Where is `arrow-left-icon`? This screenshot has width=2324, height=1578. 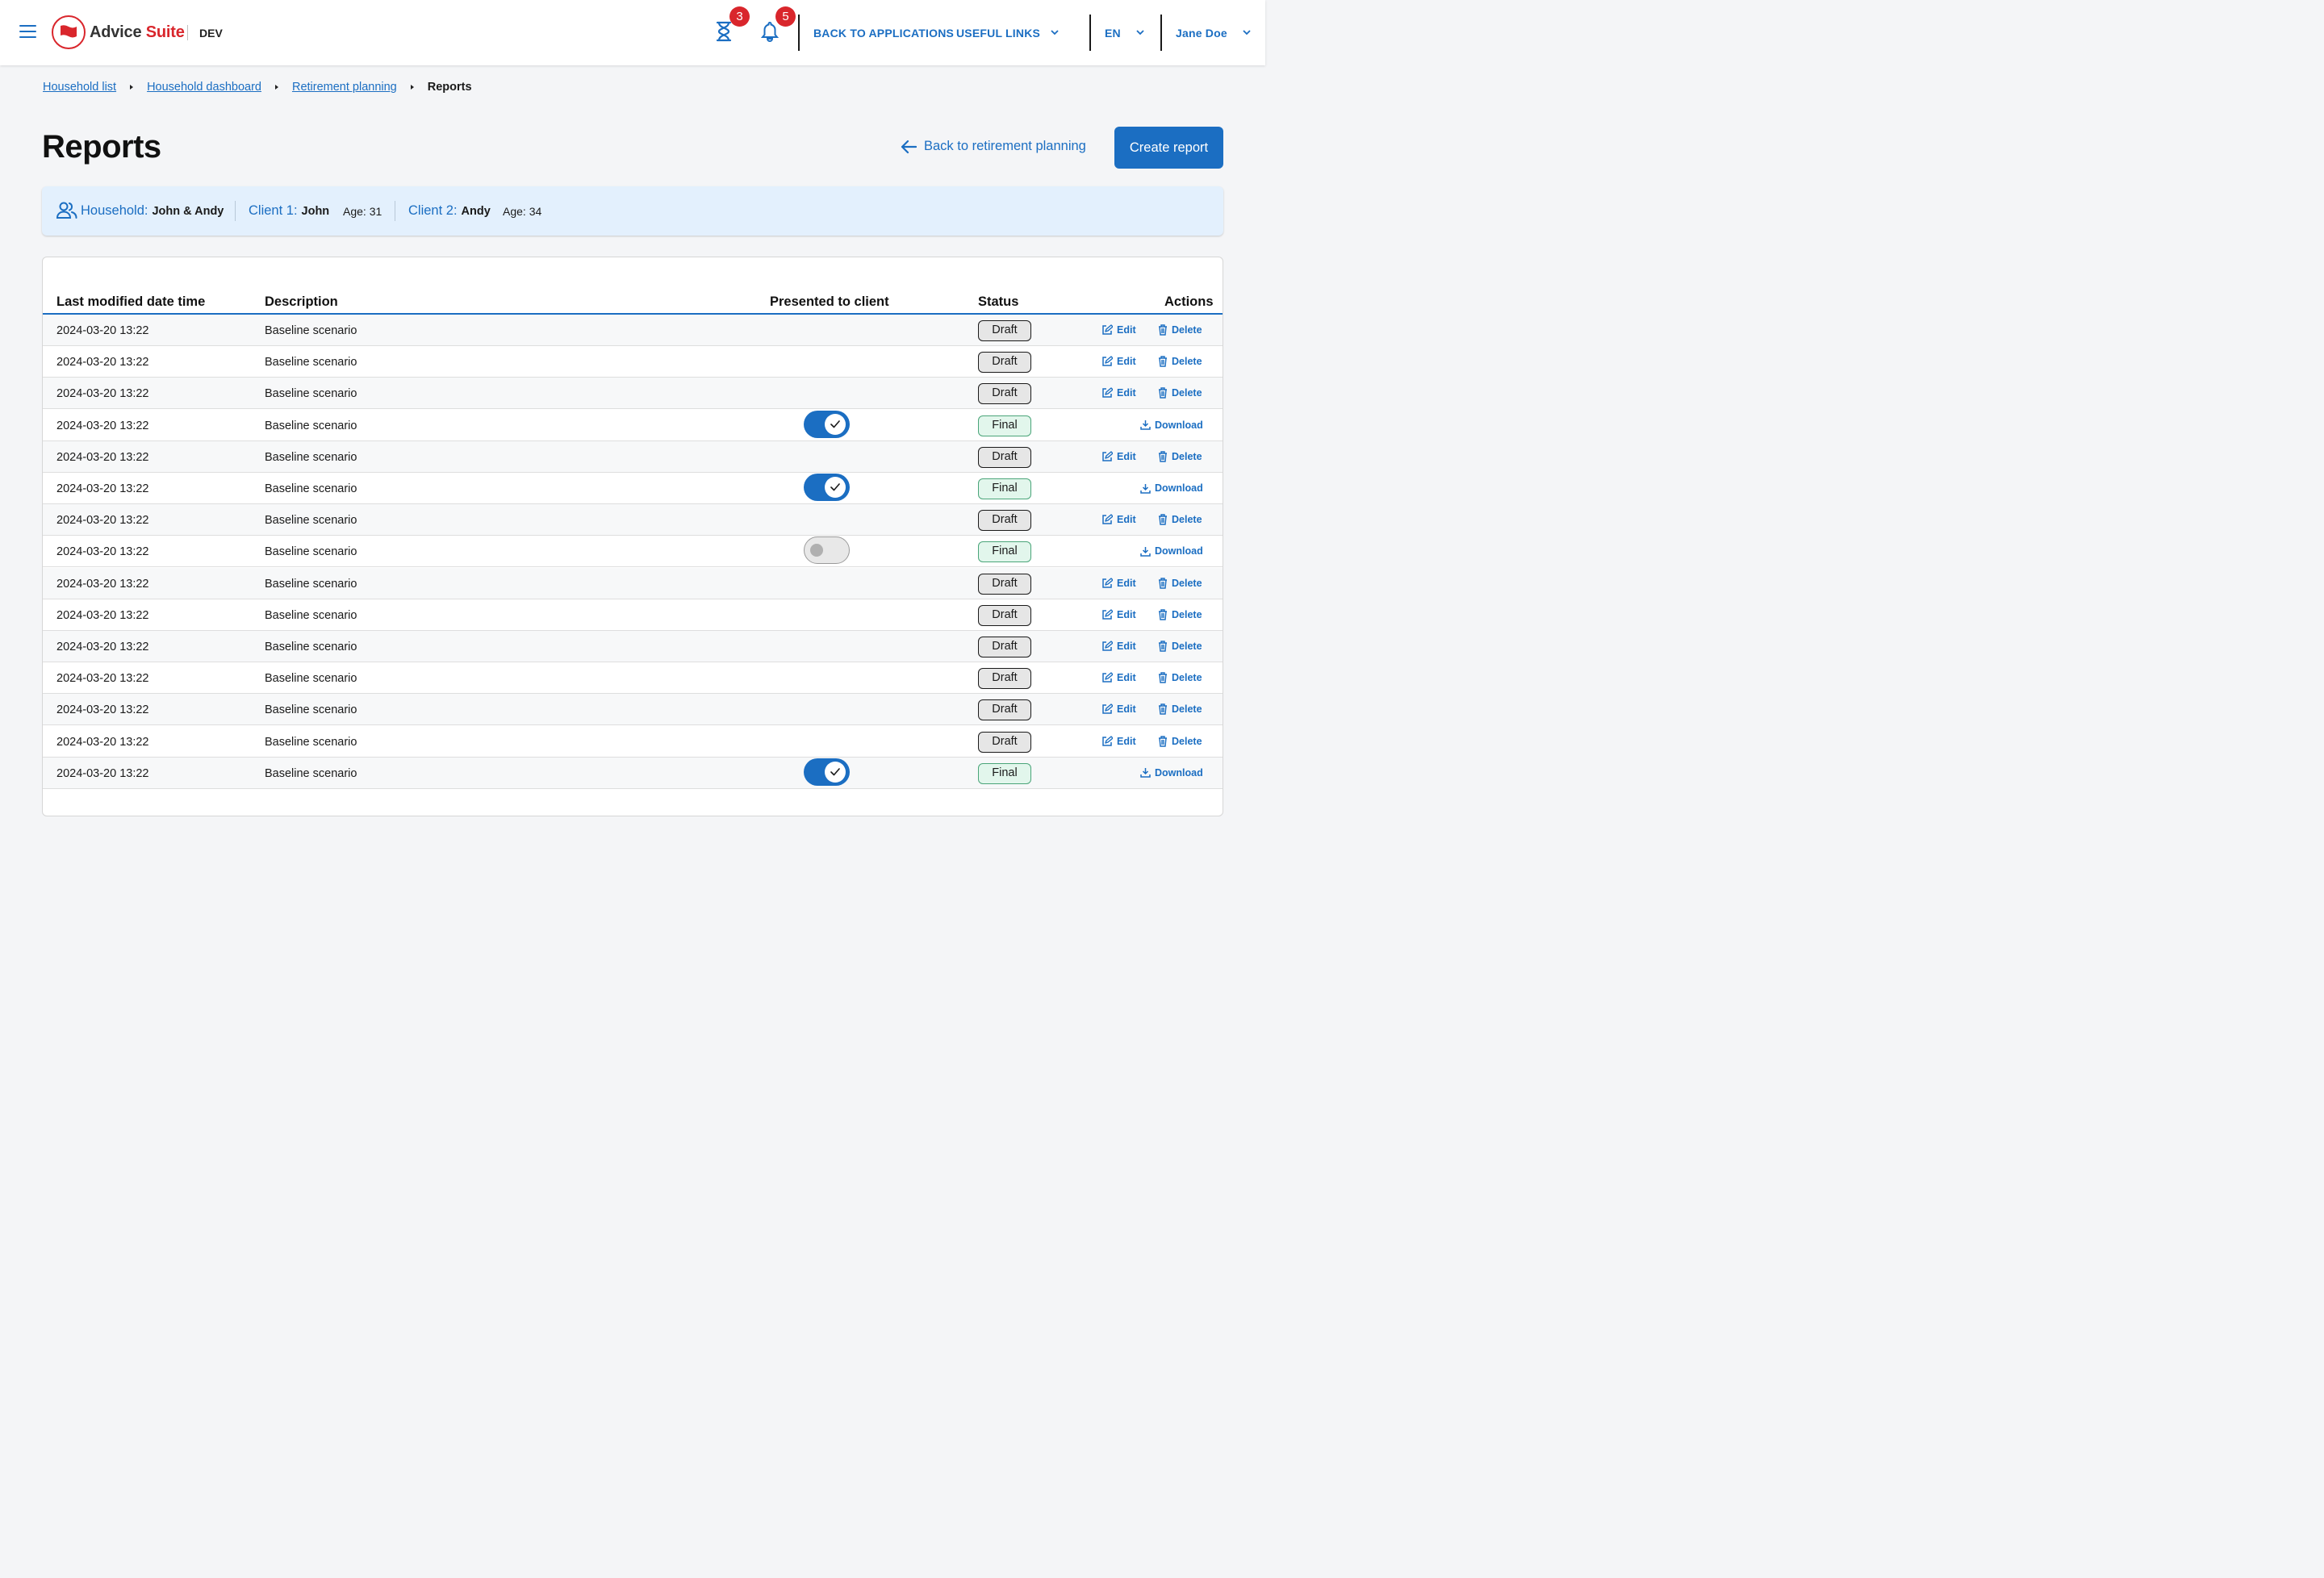 arrow-left-icon is located at coordinates (909, 146).